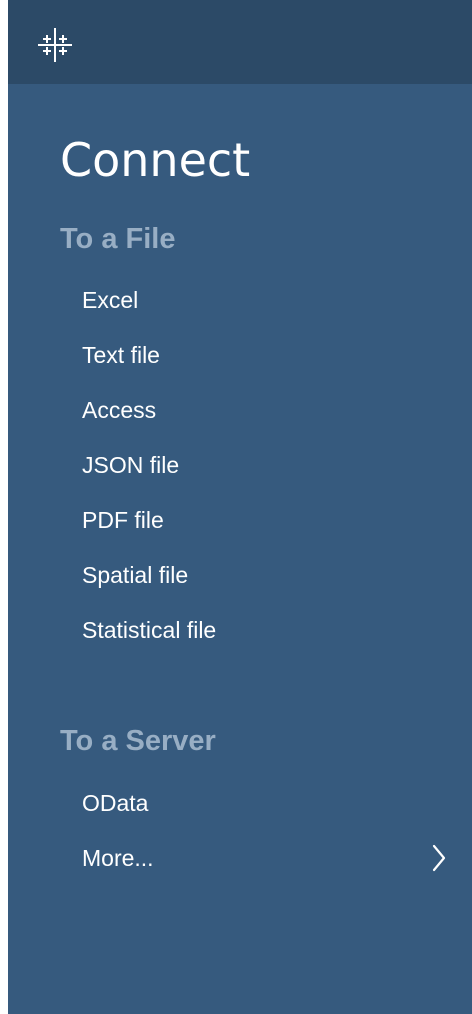 This screenshot has height=1014, width=472. What do you see at coordinates (138, 741) in the screenshot?
I see `to-a-server-heading: To a Server` at bounding box center [138, 741].